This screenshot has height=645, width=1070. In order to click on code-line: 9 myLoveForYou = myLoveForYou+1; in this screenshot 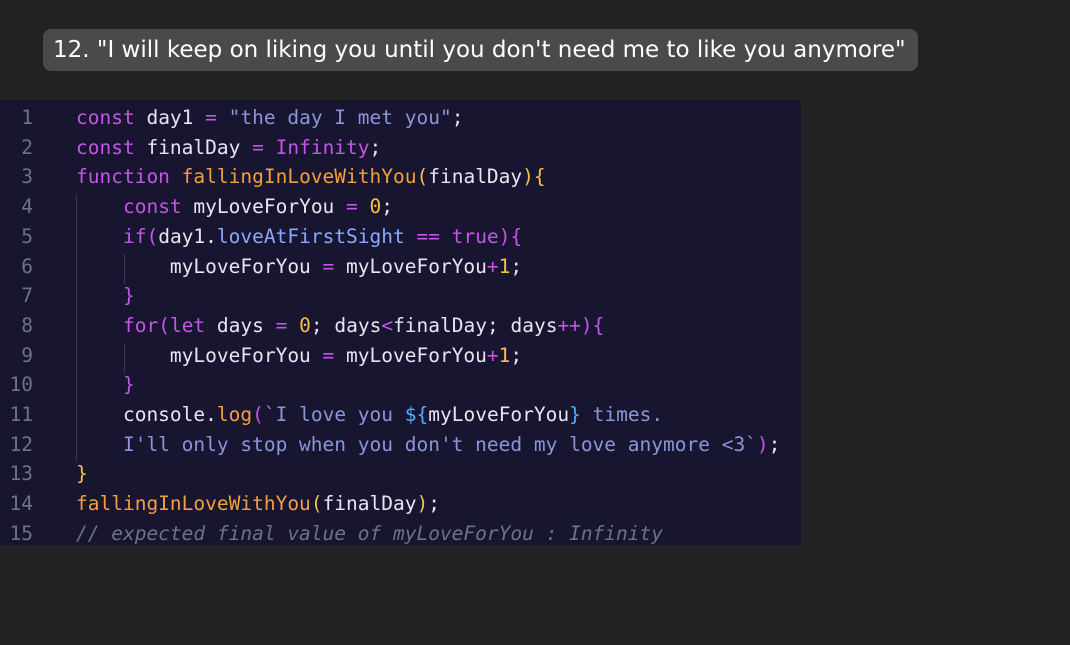, I will do `click(400, 356)`.